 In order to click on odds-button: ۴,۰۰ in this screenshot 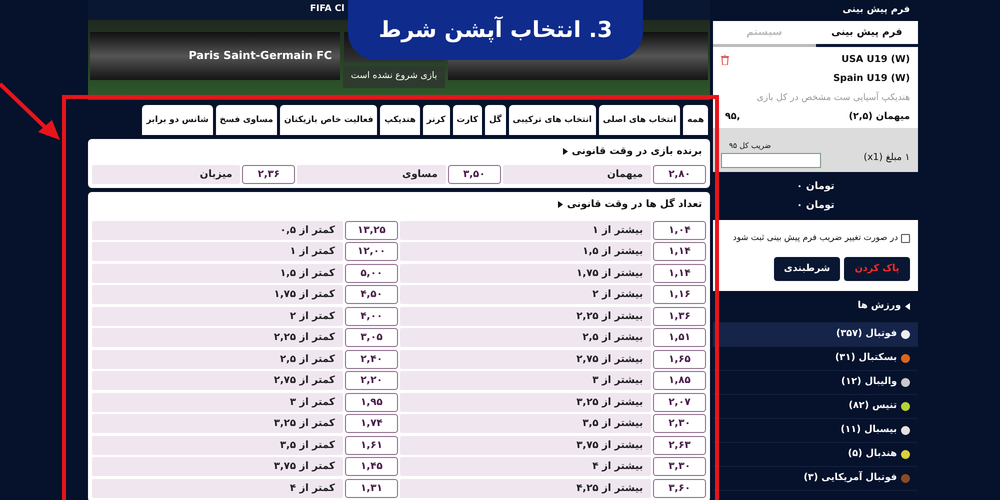, I will do `click(371, 316)`.